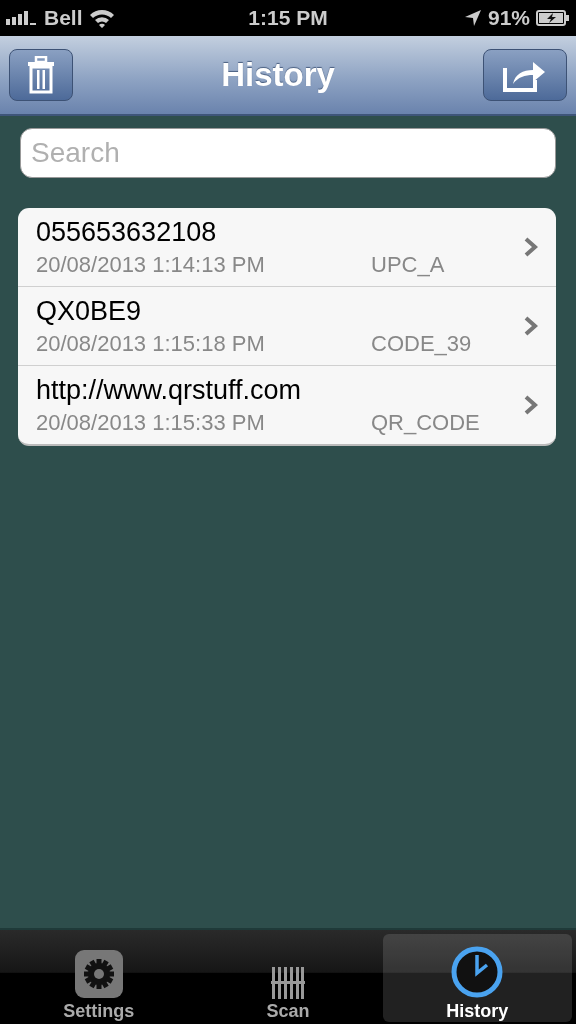 The width and height of the screenshot is (576, 1024). What do you see at coordinates (525, 75) in the screenshot?
I see `share-button` at bounding box center [525, 75].